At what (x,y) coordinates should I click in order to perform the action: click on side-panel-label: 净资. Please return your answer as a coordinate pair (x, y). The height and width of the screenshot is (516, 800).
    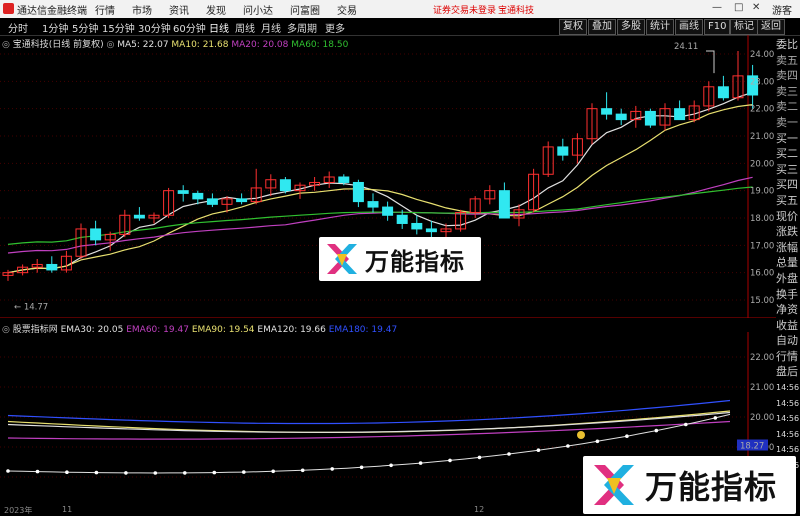
    Looking at the image, I should click on (788, 310).